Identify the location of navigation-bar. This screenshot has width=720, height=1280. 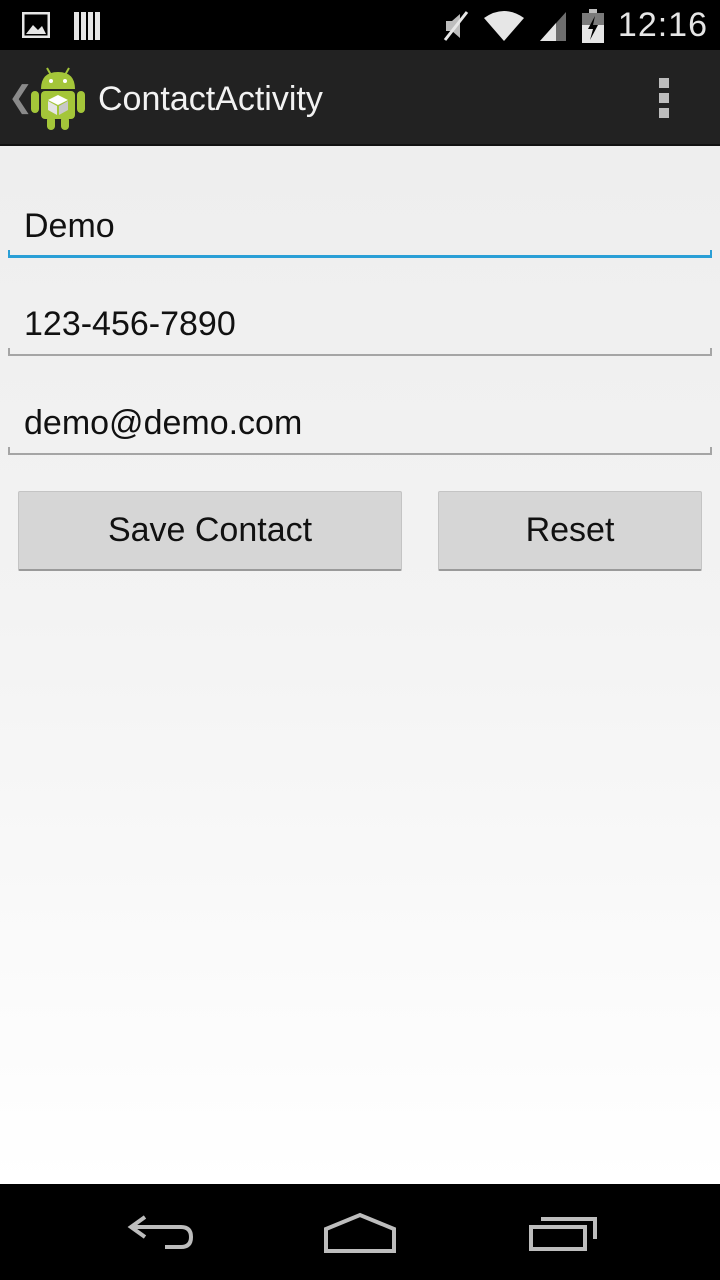
(360, 1232).